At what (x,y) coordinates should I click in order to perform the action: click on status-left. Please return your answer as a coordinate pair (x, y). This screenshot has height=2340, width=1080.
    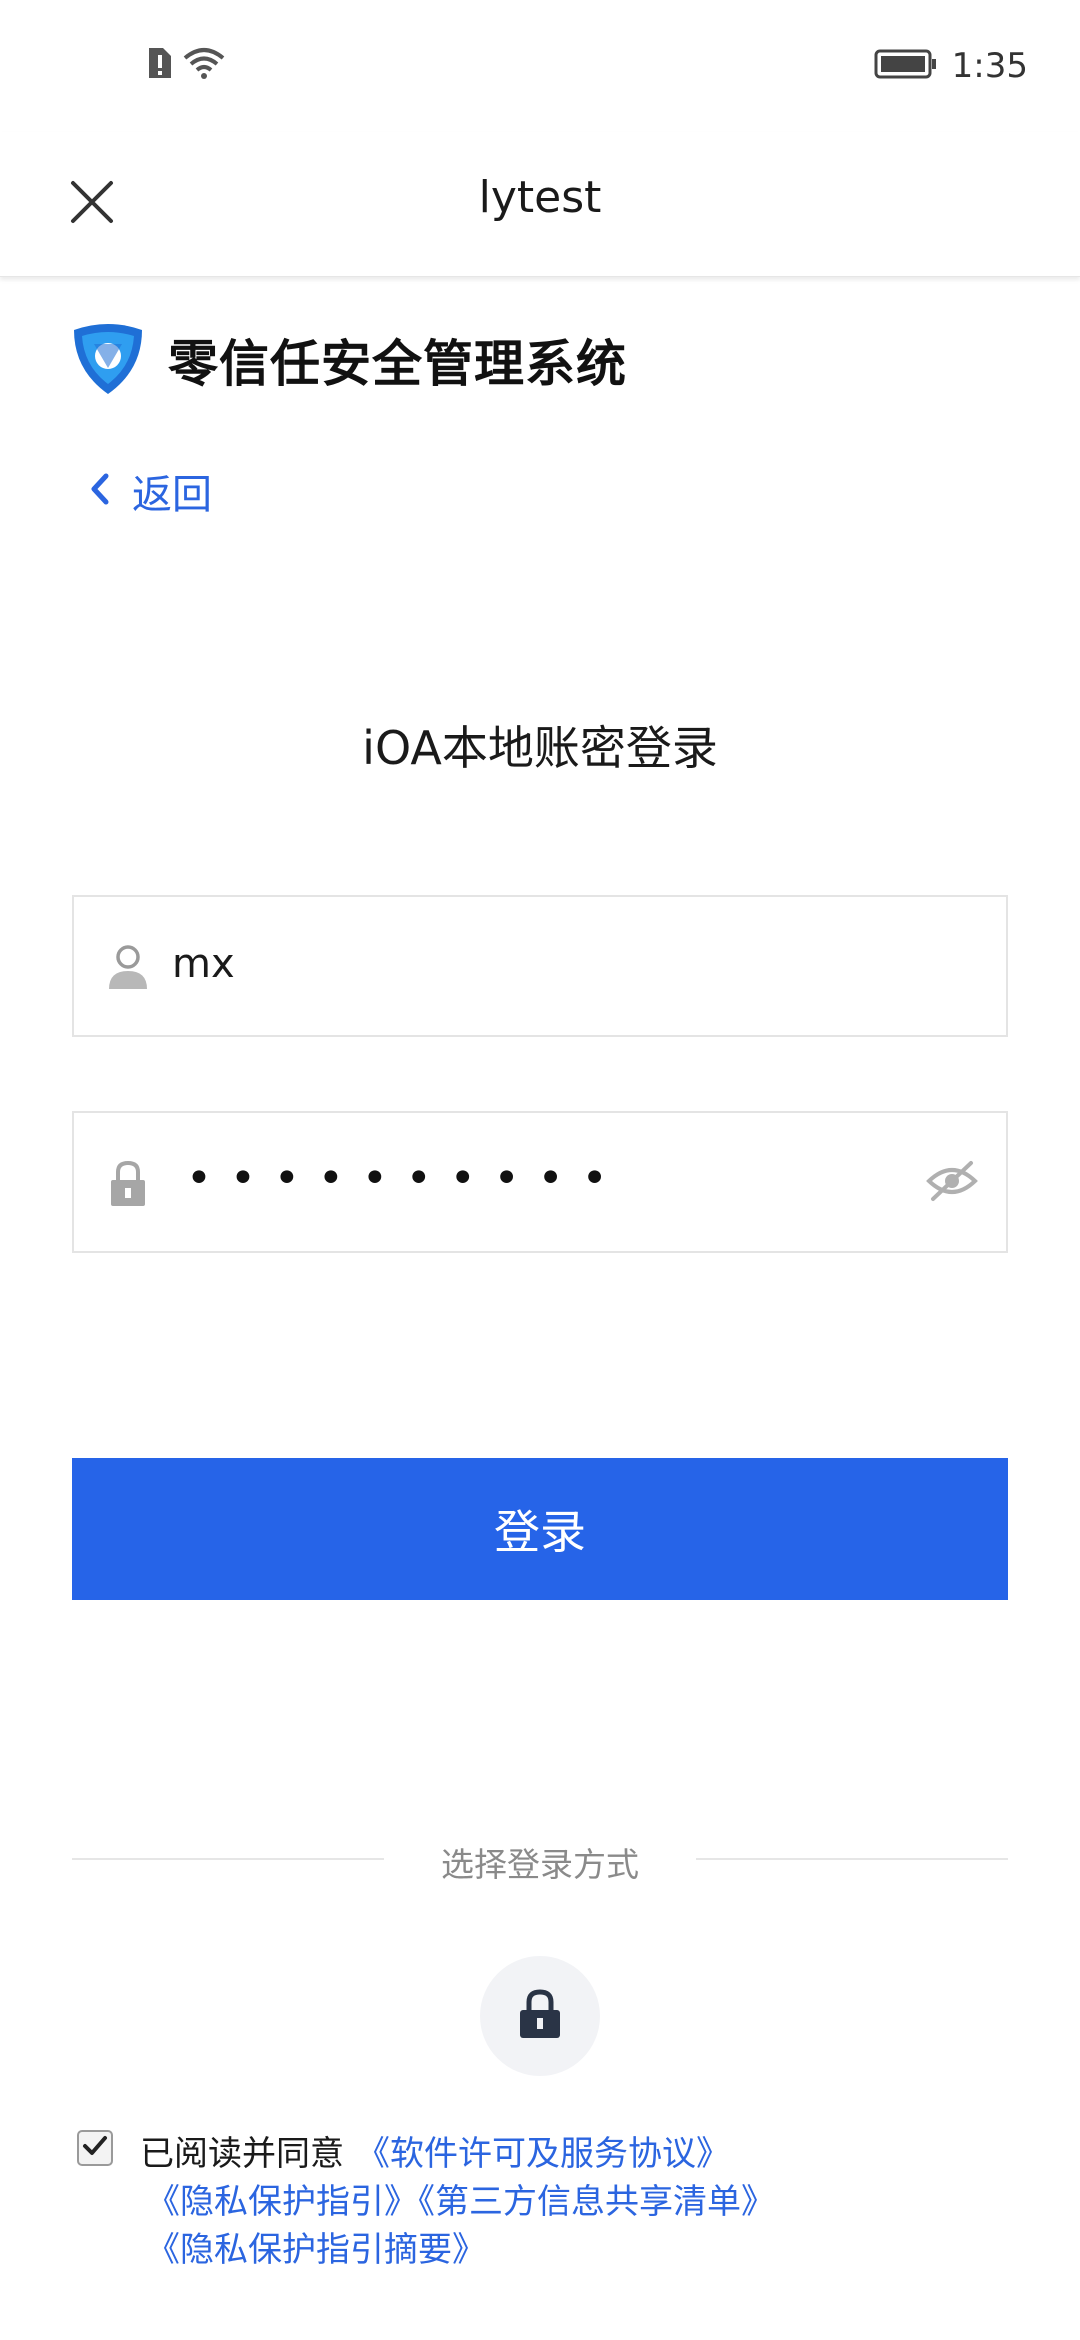
    Looking at the image, I should click on (185, 65).